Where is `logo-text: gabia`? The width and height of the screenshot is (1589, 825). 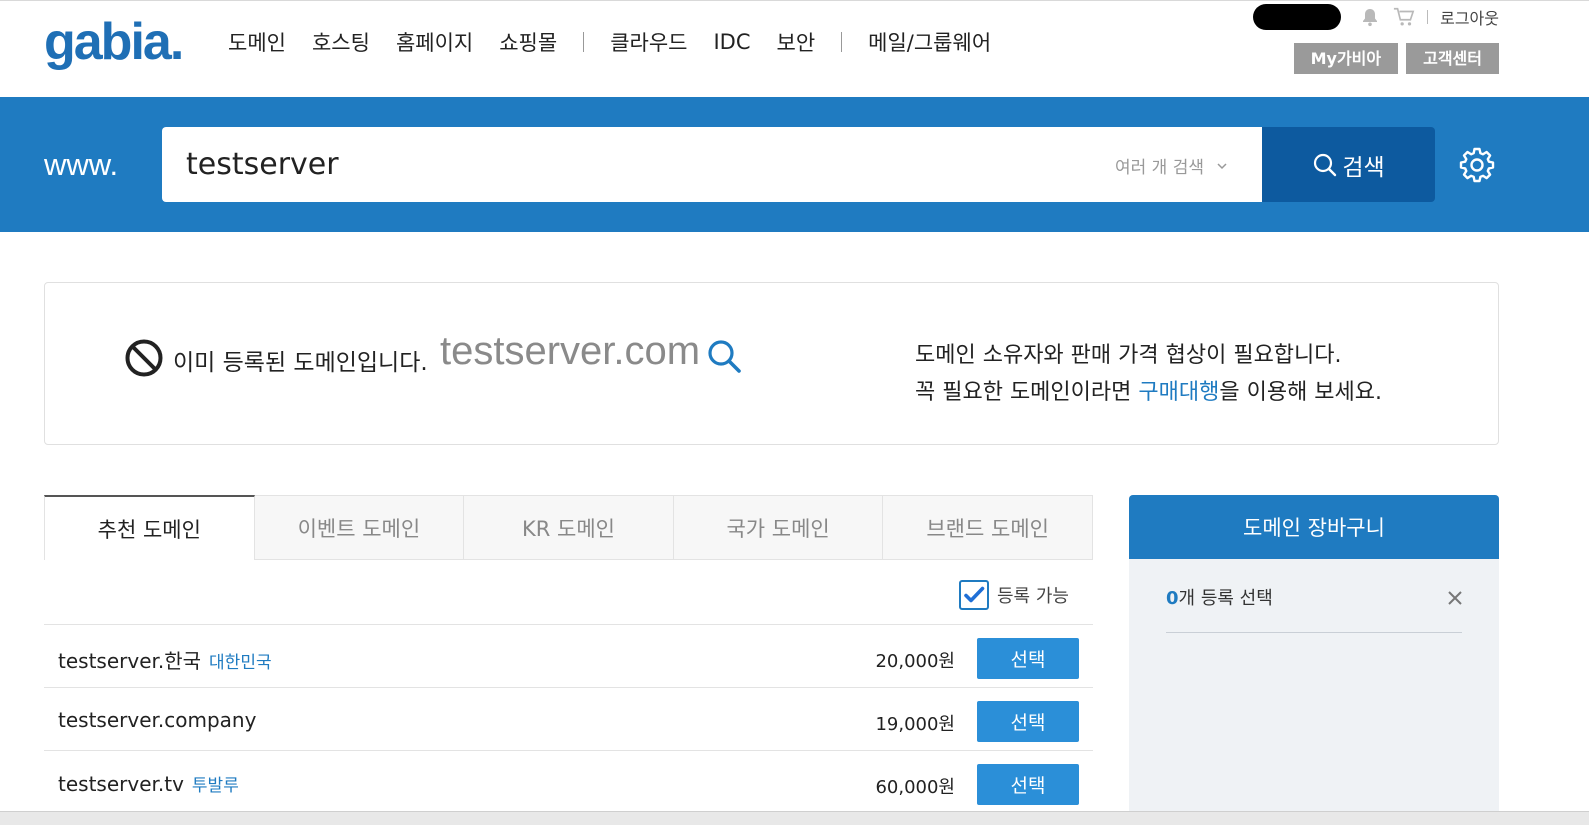
logo-text: gabia is located at coordinates (108, 42).